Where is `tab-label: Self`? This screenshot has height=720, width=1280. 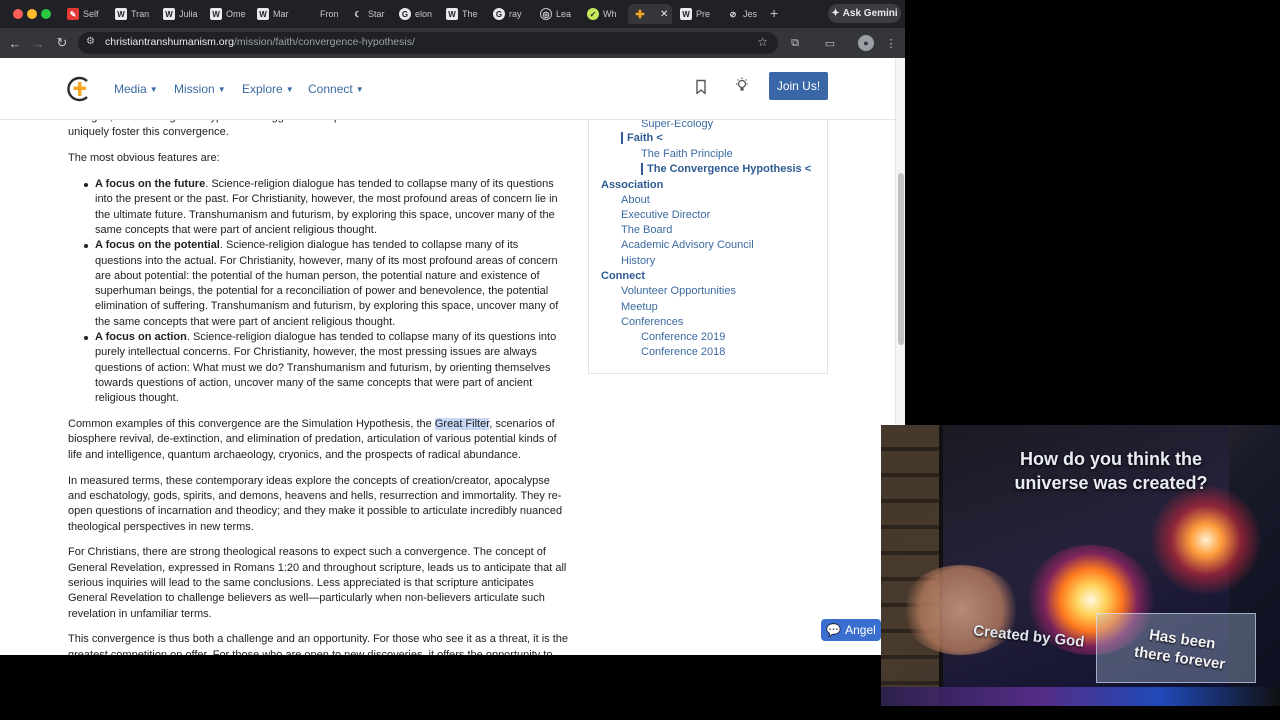 tab-label: Self is located at coordinates (91, 14).